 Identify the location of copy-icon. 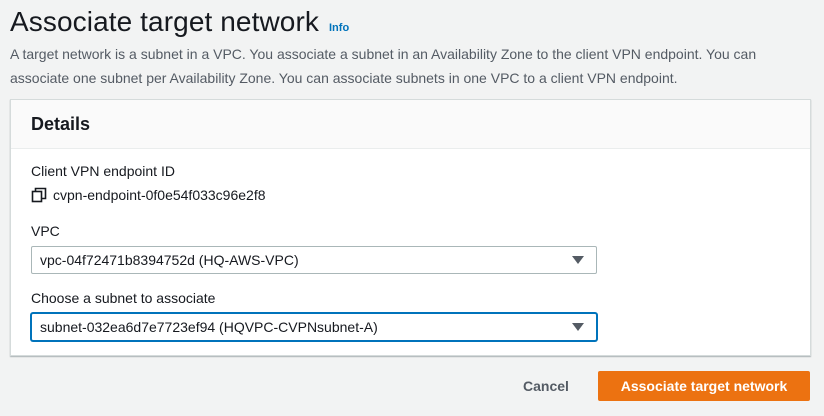
(39, 195).